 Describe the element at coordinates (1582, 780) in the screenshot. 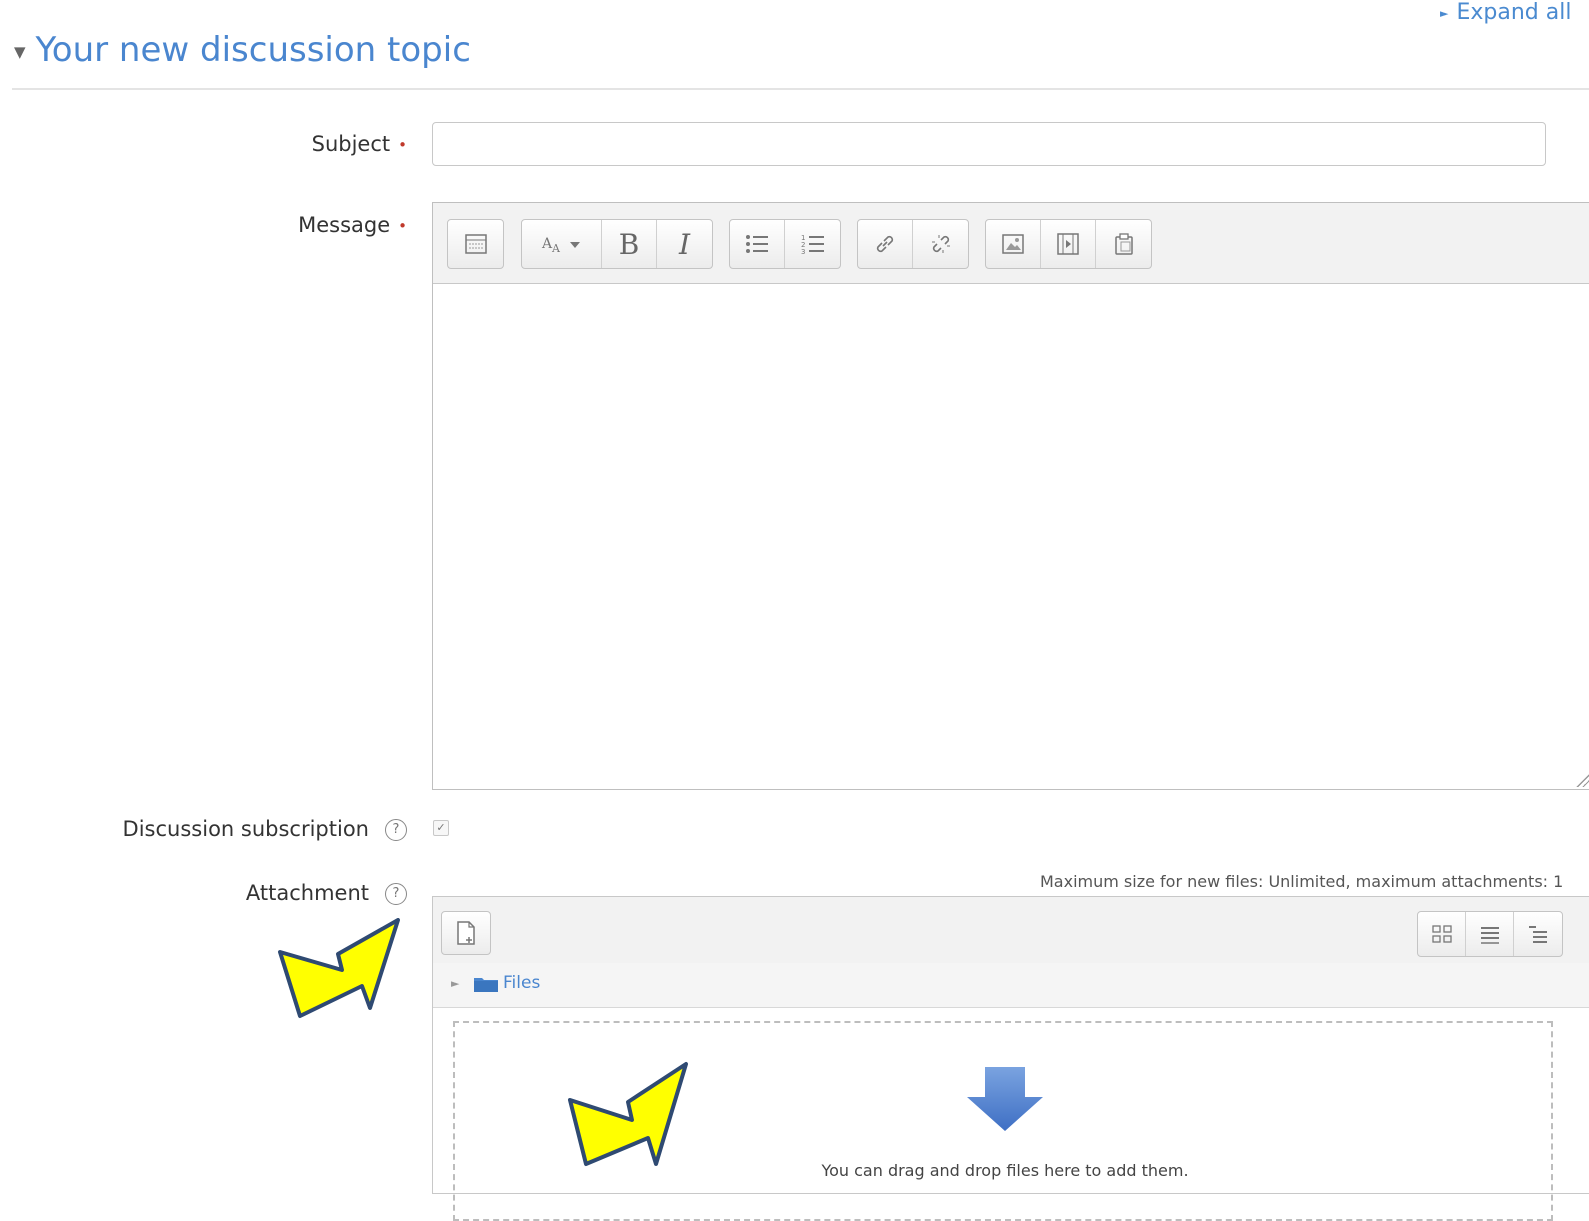

I see `resize-handle` at that location.